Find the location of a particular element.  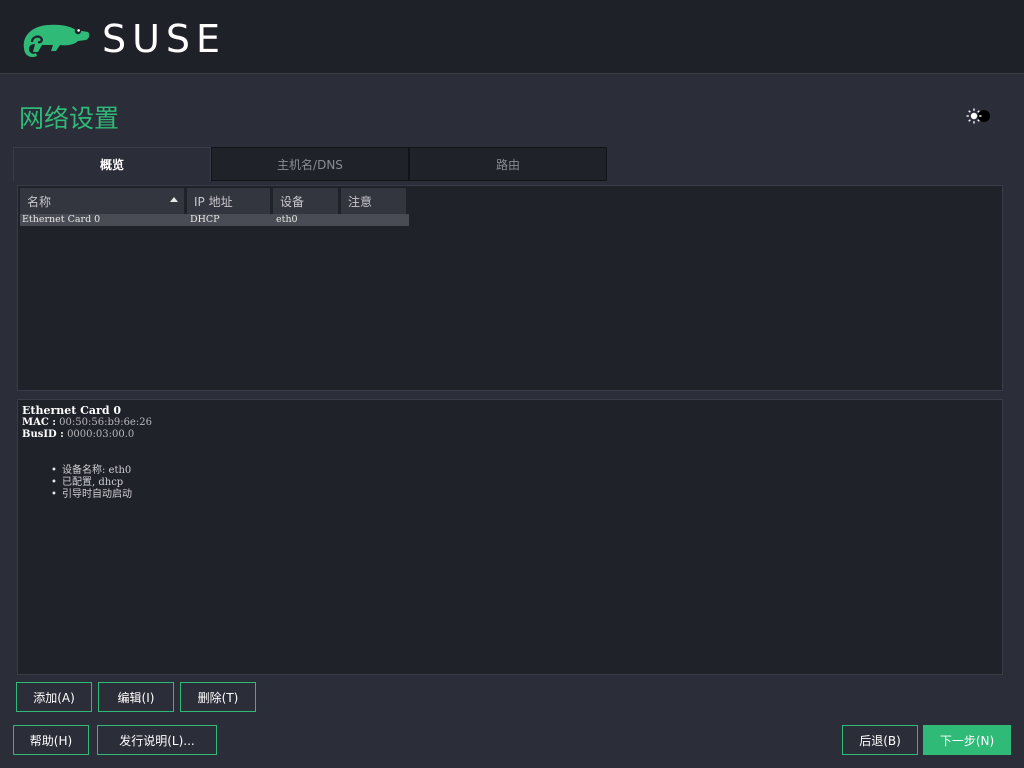

busid-value: 0000:03:00.0 is located at coordinates (101, 434).